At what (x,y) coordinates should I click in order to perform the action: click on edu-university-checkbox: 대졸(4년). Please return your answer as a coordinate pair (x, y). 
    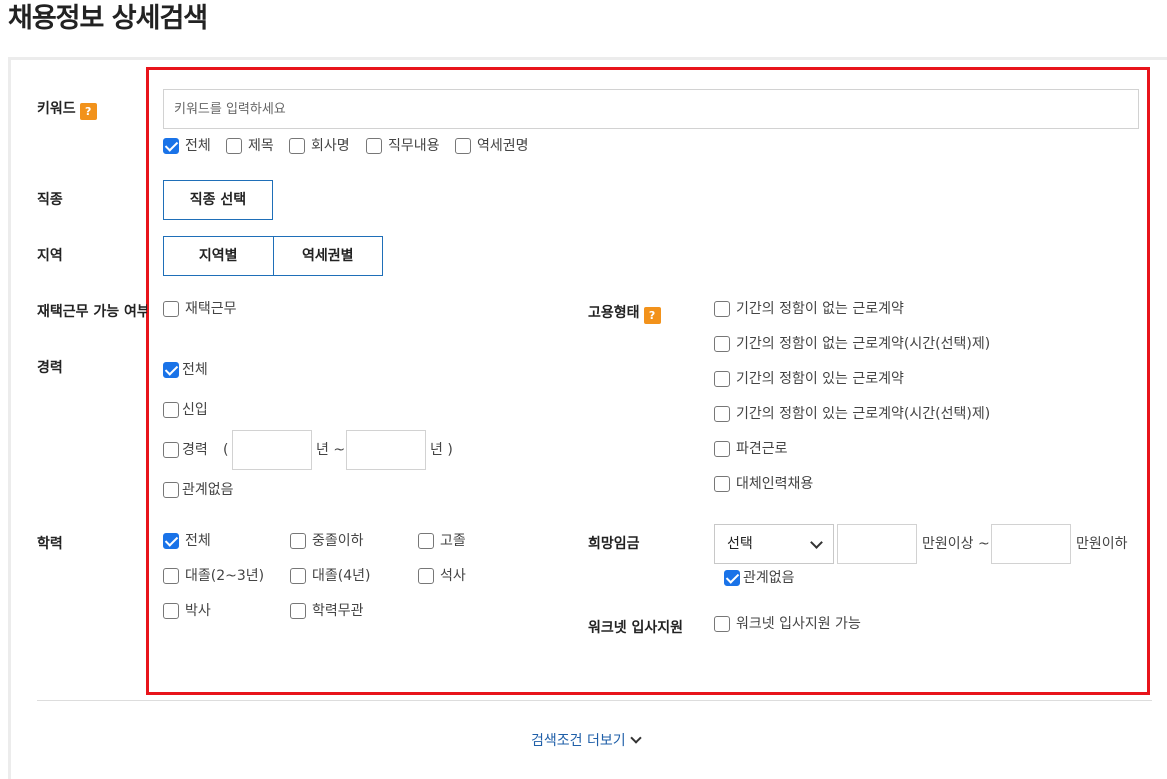
    Looking at the image, I should click on (330, 576).